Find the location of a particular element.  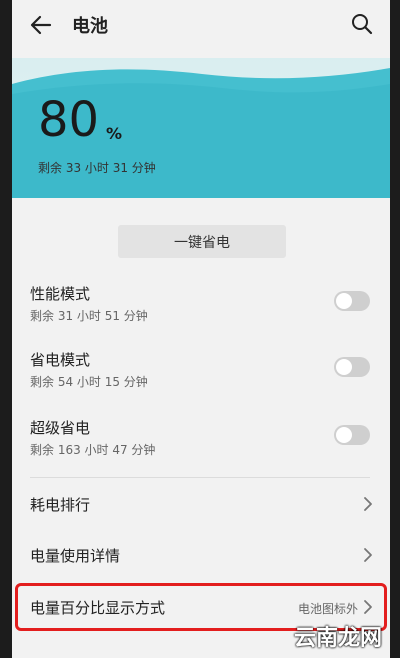

mode-title: 超级省电 is located at coordinates (60, 428).